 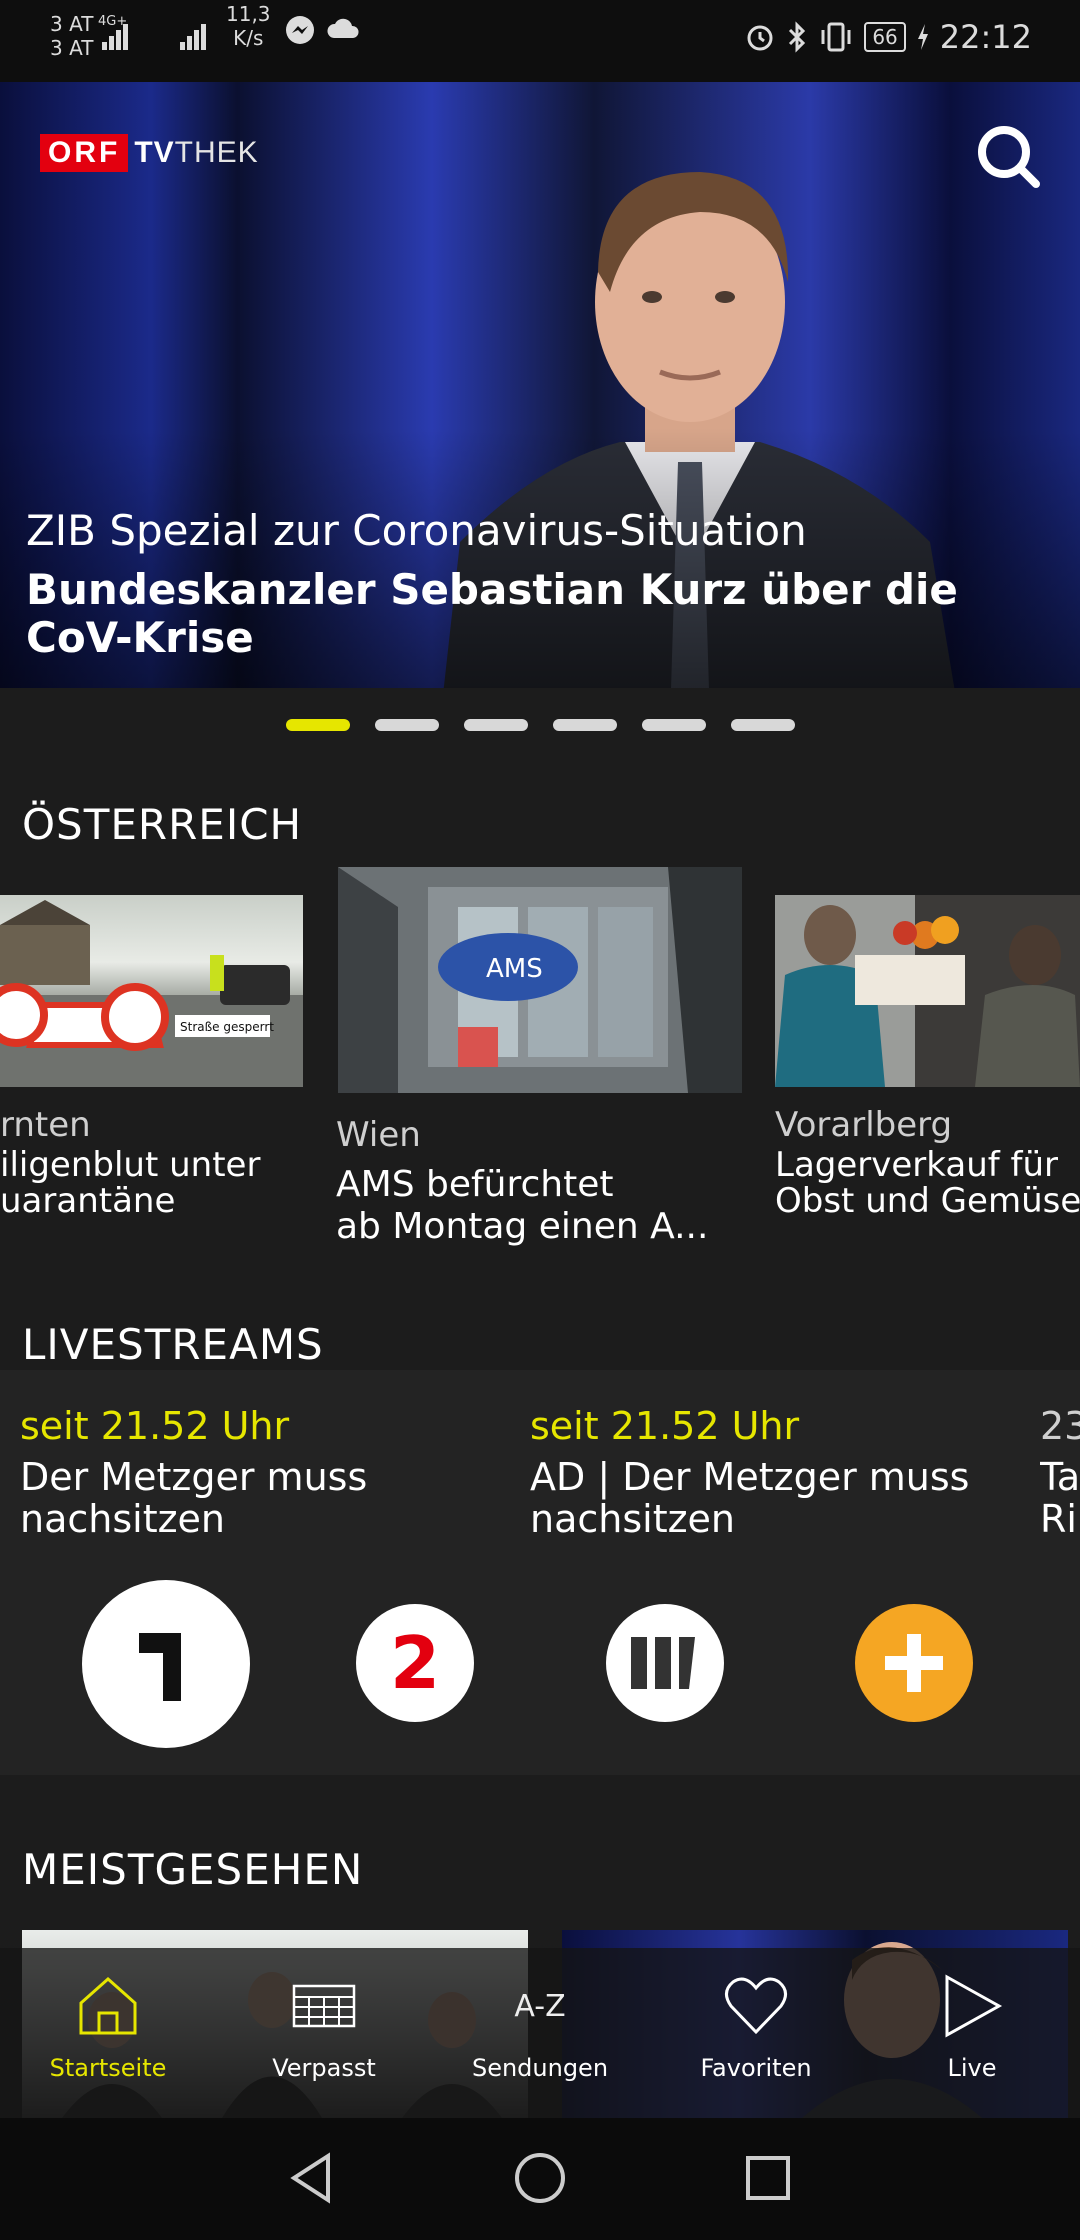 I want to click on home-icon, so click(x=108, y=2005).